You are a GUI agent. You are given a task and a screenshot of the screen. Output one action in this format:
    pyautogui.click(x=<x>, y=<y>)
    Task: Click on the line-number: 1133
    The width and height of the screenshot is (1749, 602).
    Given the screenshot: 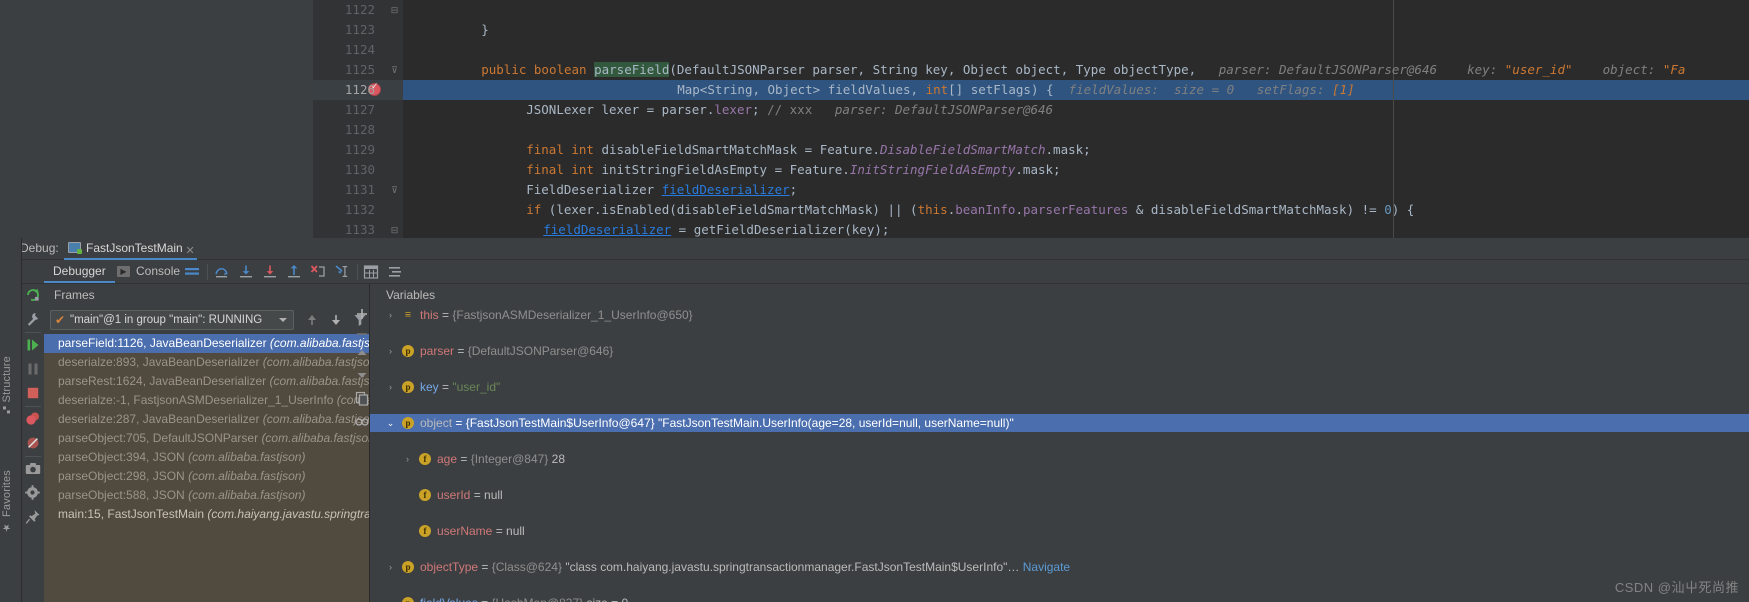 What is the action you would take?
    pyautogui.click(x=359, y=229)
    